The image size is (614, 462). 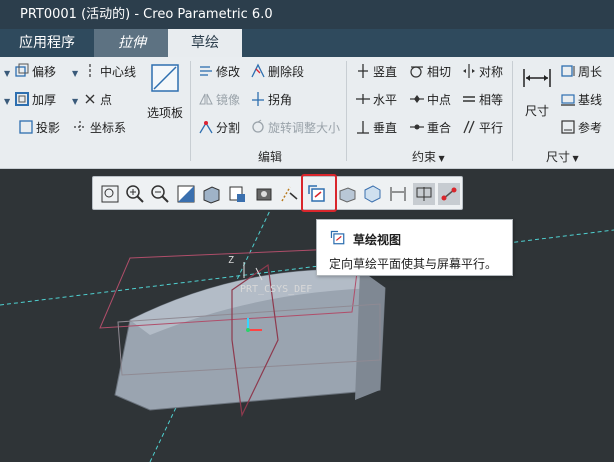 I want to click on mirror-icon, so click(x=206, y=99).